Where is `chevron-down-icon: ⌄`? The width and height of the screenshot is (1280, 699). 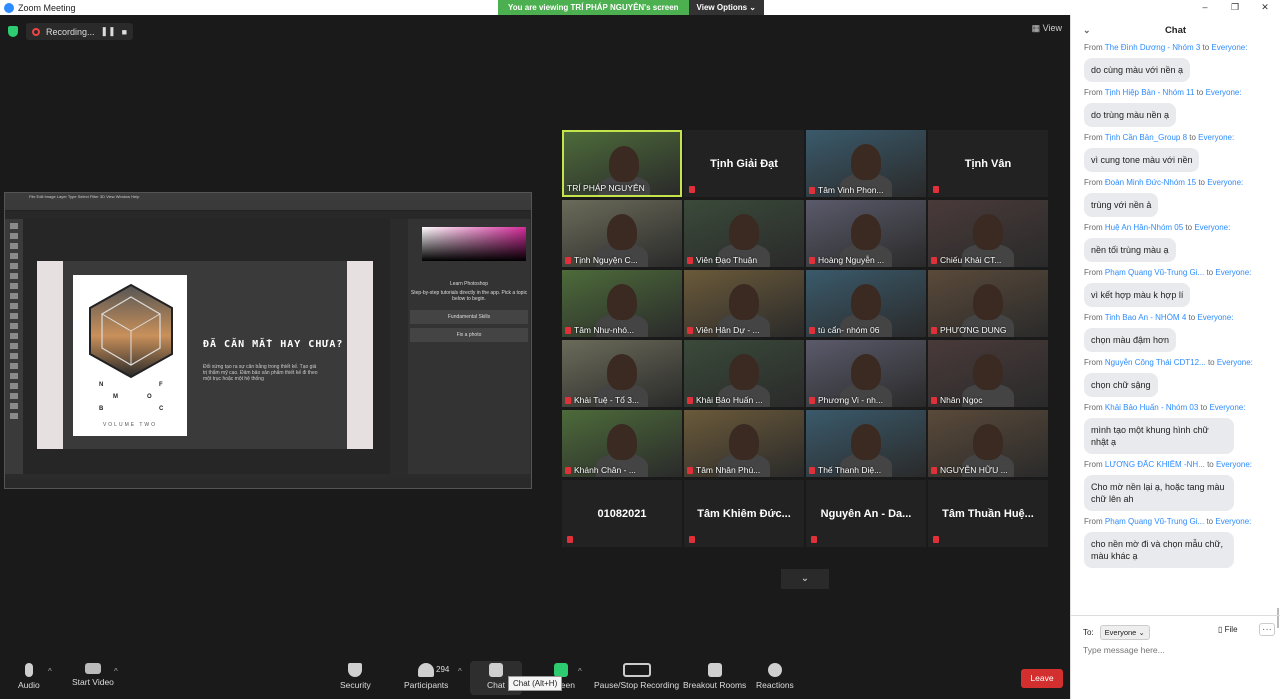
chevron-down-icon: ⌄ is located at coordinates (1087, 30).